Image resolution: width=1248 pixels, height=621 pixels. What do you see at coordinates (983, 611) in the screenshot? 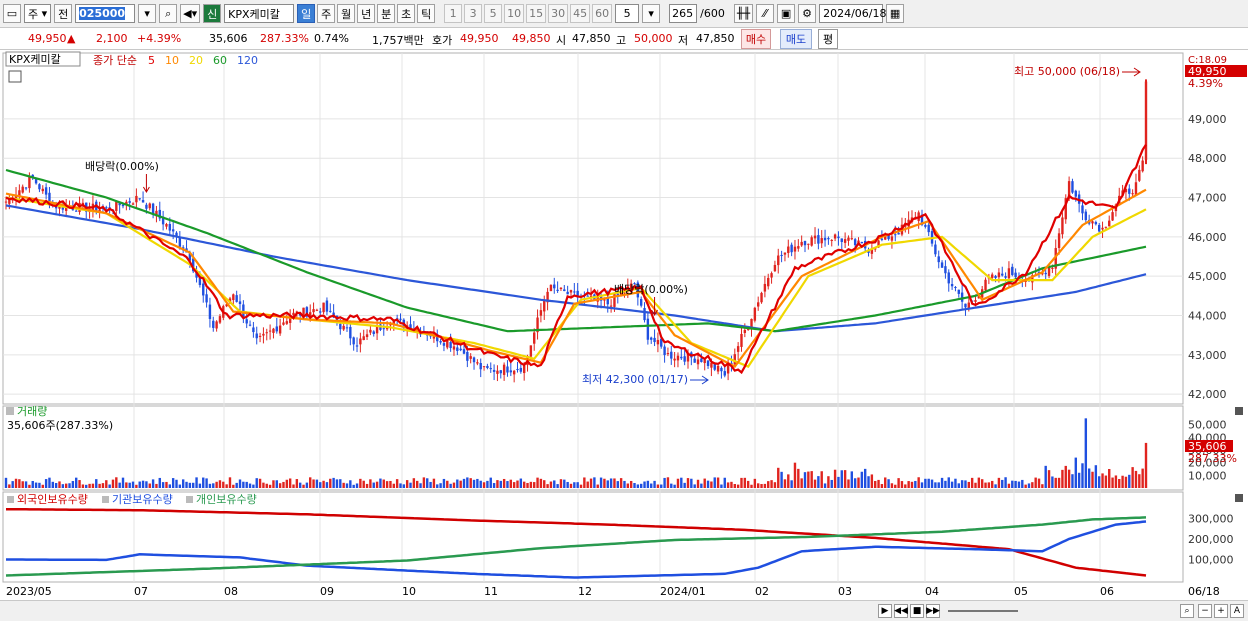
I see `zoom-slider` at bounding box center [983, 611].